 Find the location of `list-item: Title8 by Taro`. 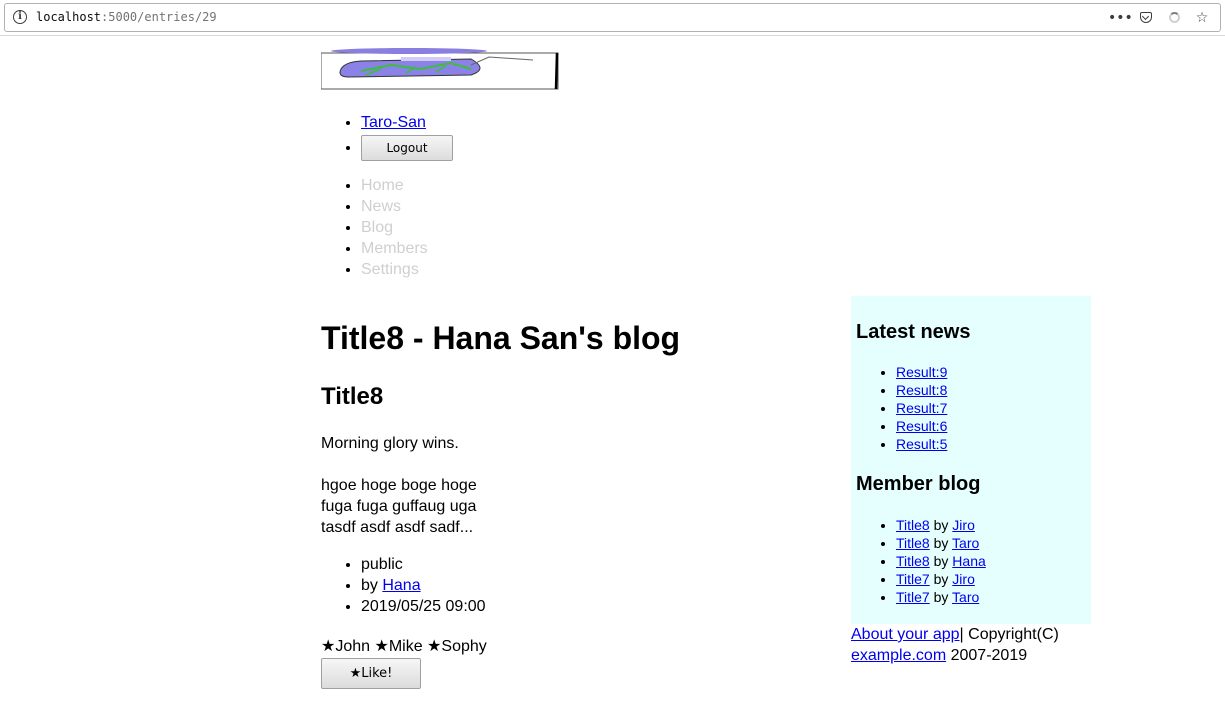

list-item: Title8 by Taro is located at coordinates (941, 543).